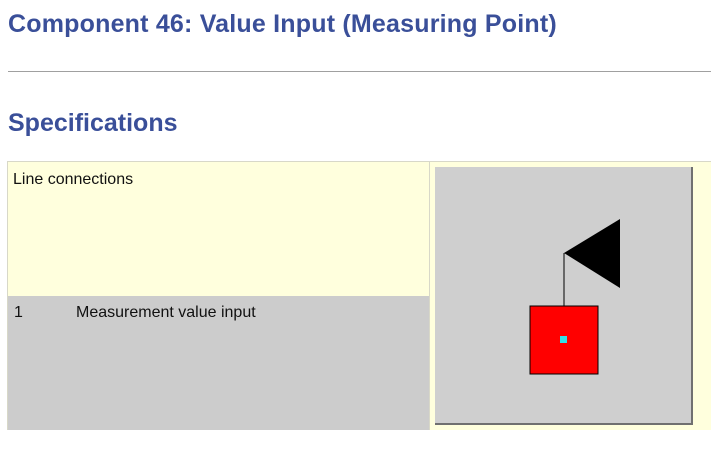  What do you see at coordinates (359, 71) in the screenshot?
I see `divider` at bounding box center [359, 71].